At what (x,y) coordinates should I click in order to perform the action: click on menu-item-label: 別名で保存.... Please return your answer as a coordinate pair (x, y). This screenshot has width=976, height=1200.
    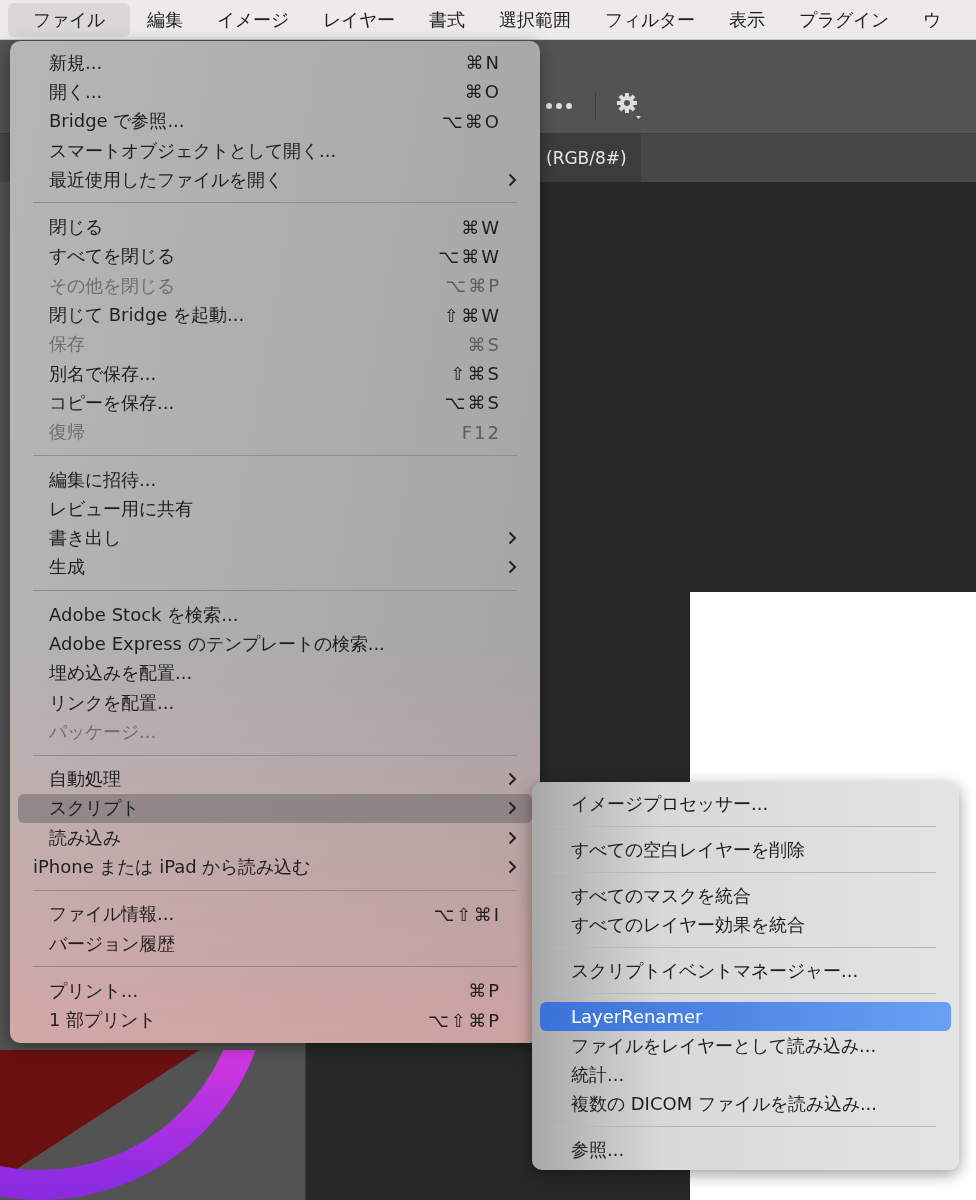
    Looking at the image, I should click on (103, 373).